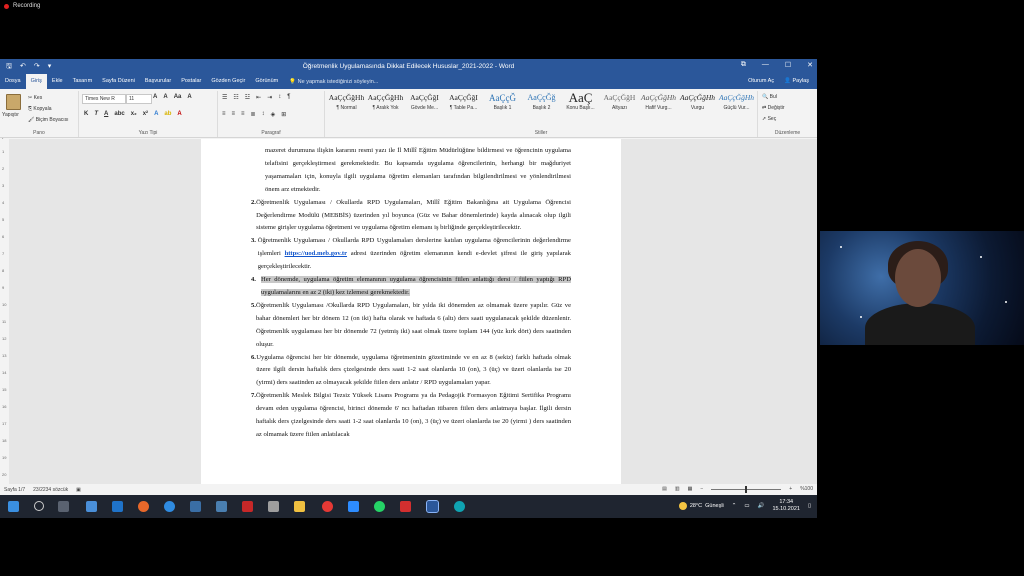  What do you see at coordinates (677, 489) in the screenshot?
I see `print-layout-icon: ▥` at bounding box center [677, 489].